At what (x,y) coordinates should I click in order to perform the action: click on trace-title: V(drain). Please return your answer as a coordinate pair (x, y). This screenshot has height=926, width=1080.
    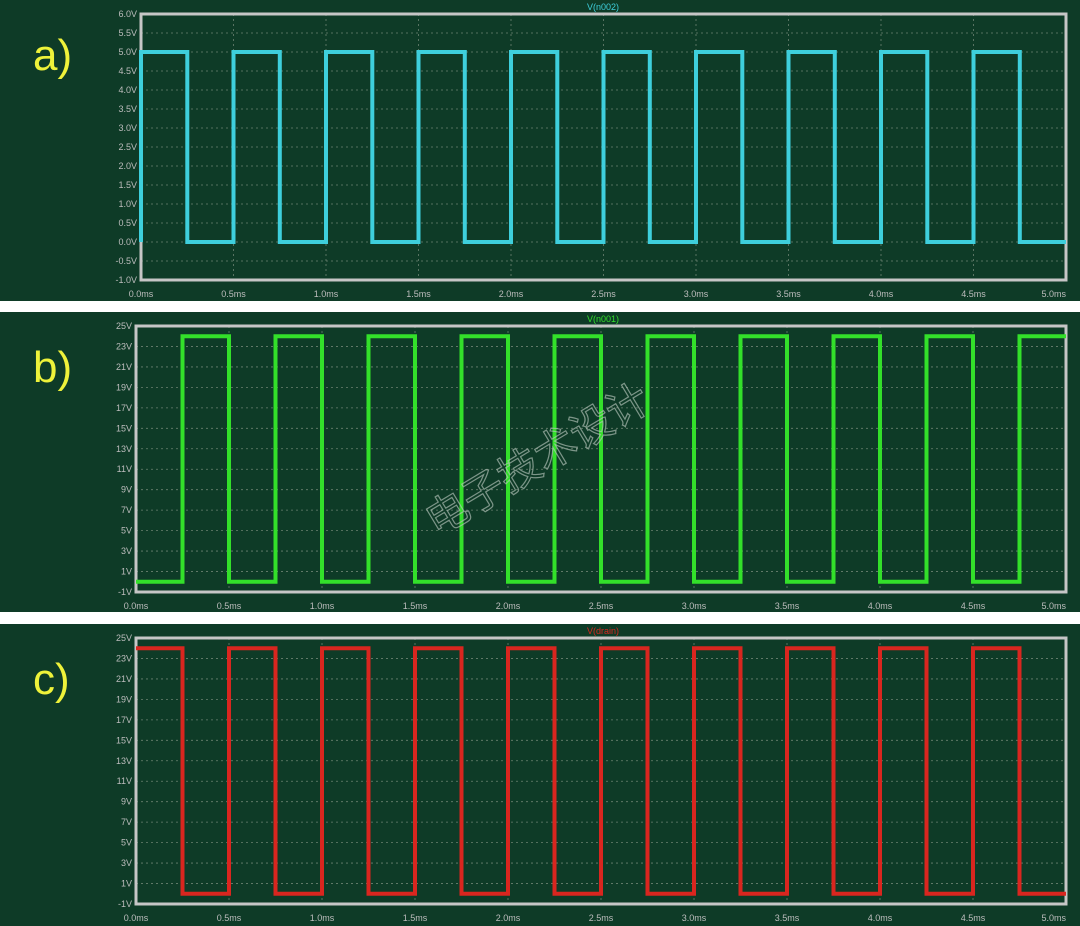
    Looking at the image, I should click on (603, 631).